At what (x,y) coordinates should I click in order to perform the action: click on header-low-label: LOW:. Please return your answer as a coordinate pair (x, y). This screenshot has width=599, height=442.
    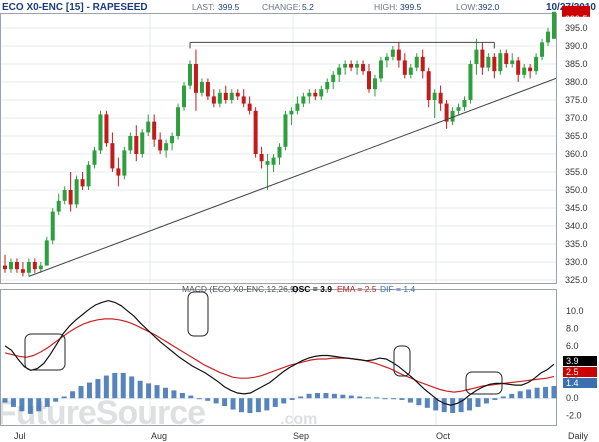
    Looking at the image, I should click on (467, 7).